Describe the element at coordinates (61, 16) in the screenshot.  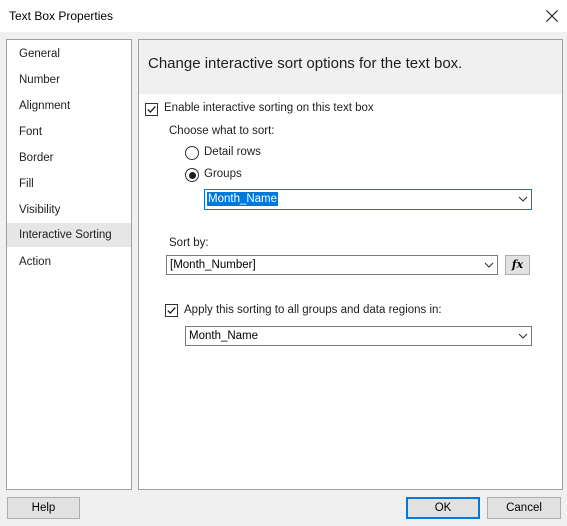
I see `window-title: Text Box Properties` at that location.